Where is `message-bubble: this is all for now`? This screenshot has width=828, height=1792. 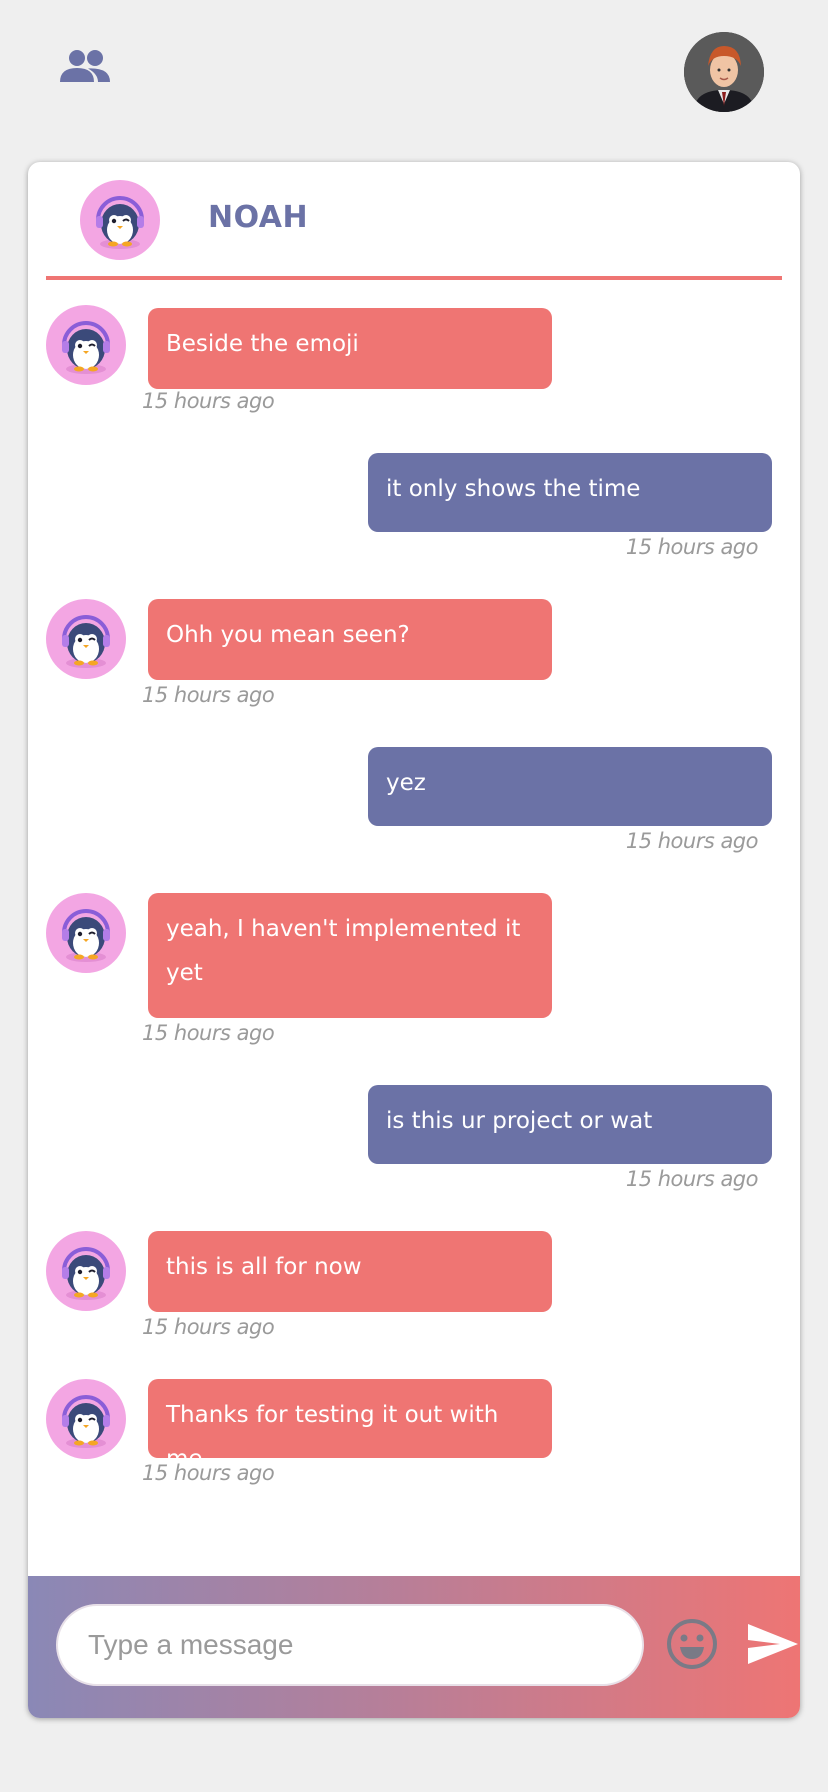 message-bubble: this is all for now is located at coordinates (350, 1271).